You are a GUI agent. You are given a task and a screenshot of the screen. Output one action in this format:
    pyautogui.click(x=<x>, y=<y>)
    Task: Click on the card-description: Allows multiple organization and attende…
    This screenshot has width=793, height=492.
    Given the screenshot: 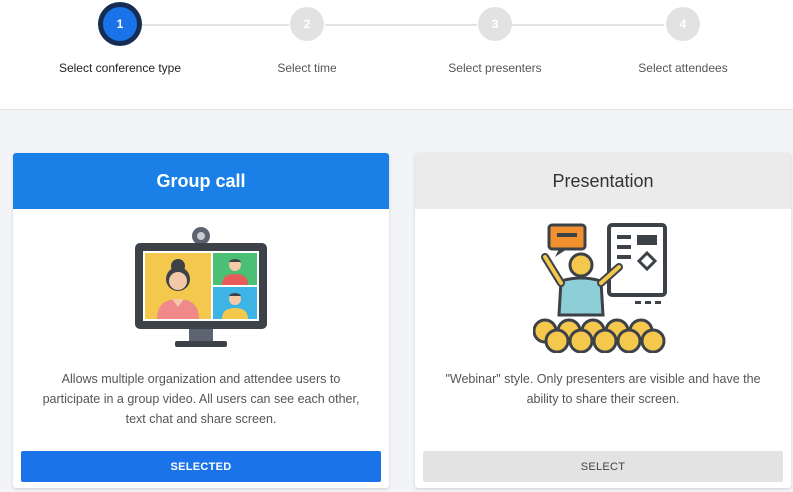 What is the action you would take?
    pyautogui.click(x=201, y=399)
    